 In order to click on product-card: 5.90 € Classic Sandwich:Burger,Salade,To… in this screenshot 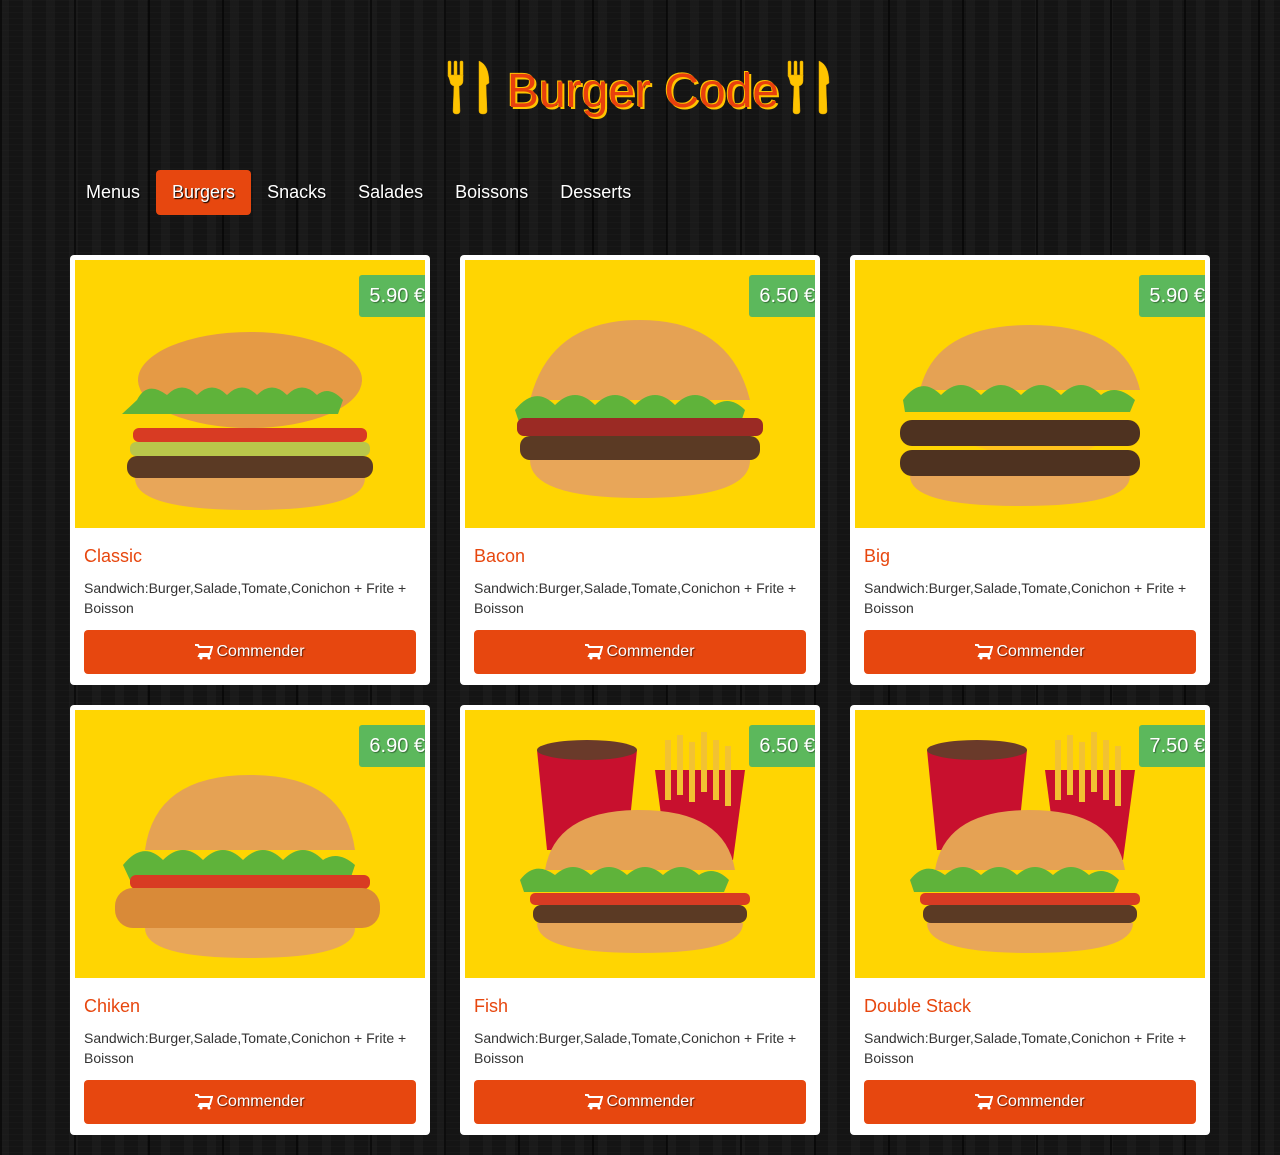, I will do `click(250, 470)`.